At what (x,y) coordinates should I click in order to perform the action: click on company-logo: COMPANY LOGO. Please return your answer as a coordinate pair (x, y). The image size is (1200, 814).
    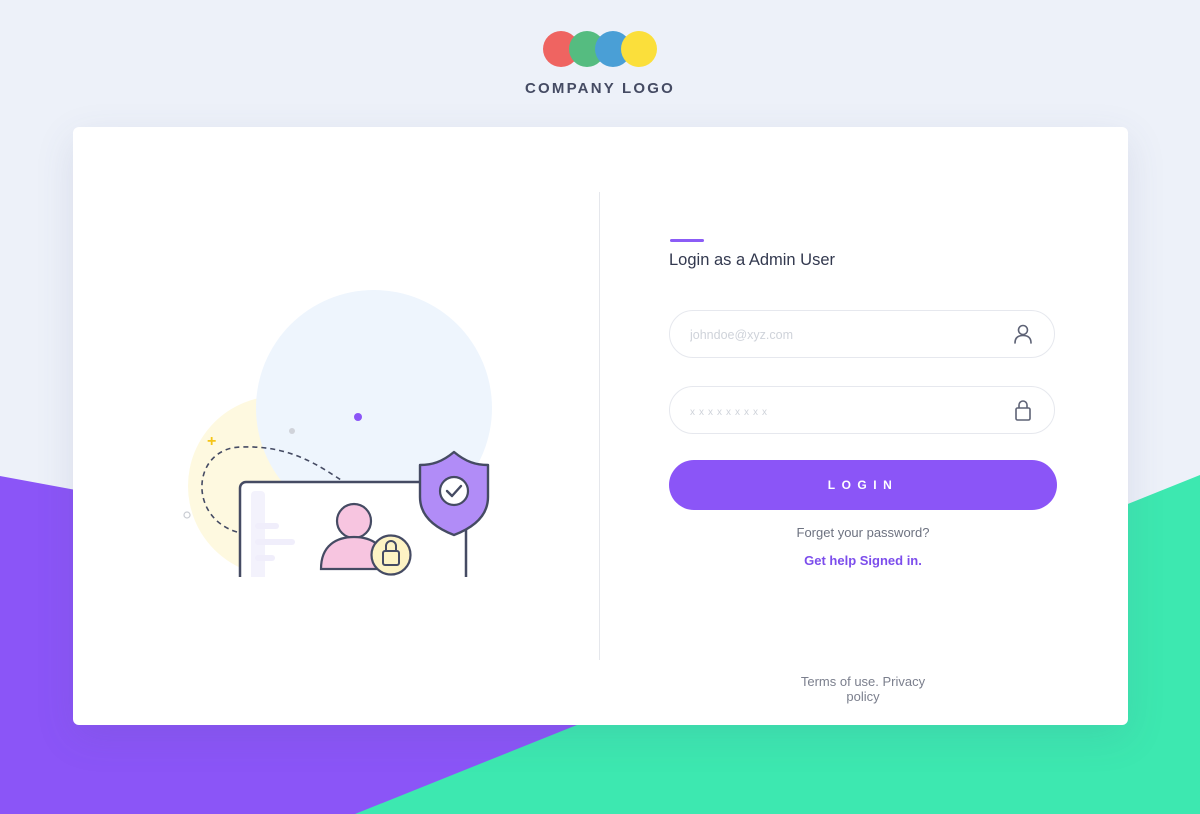
    Looking at the image, I should click on (600, 64).